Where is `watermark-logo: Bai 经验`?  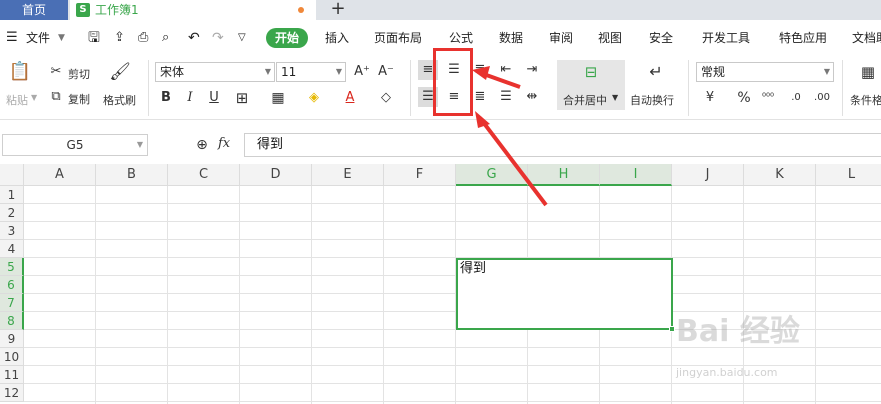
watermark-logo: Bai 经验 is located at coordinates (738, 331).